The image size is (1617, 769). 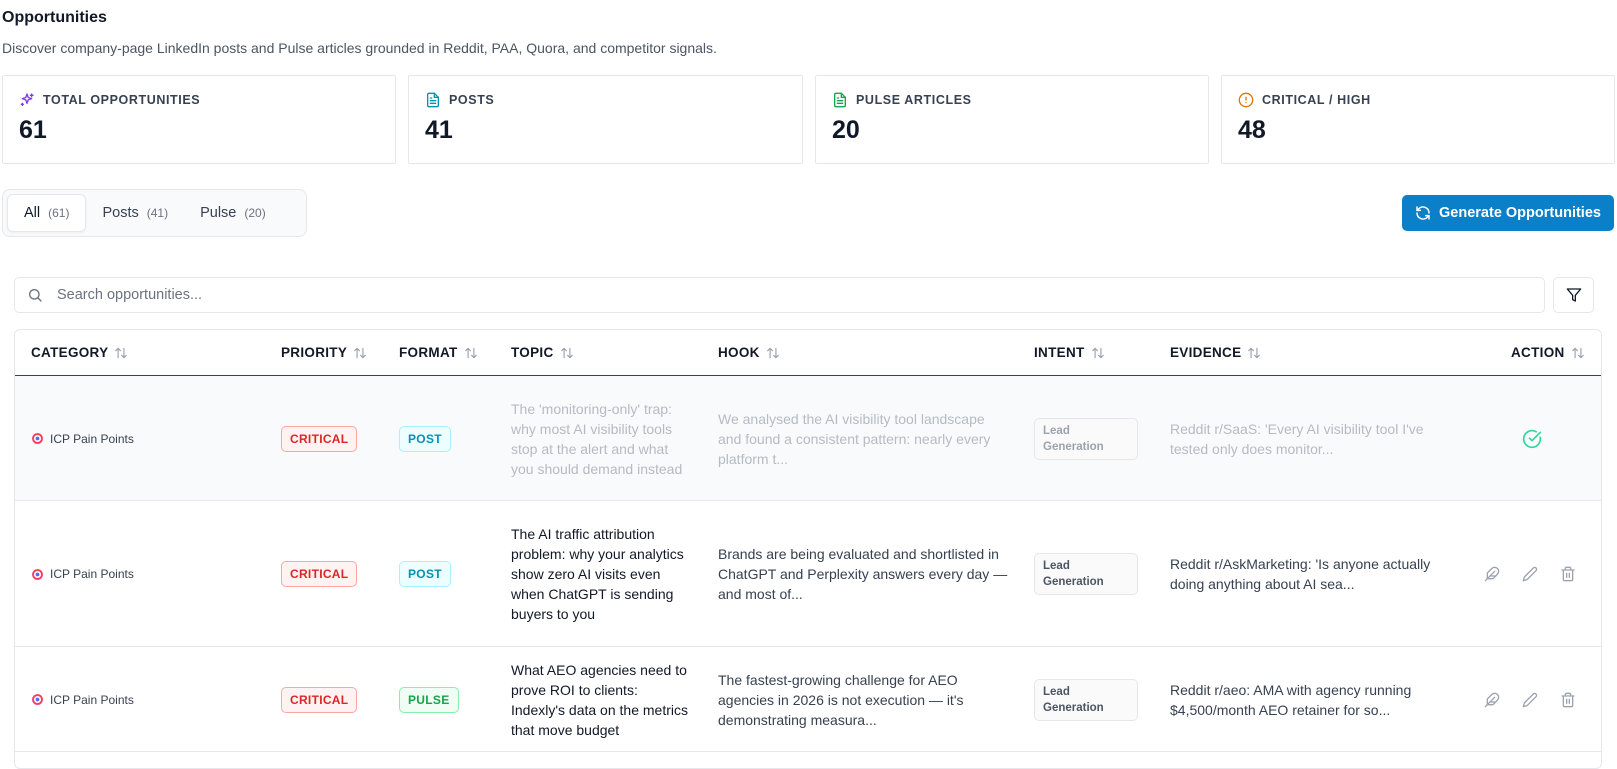 I want to click on filter-icon, so click(x=1573, y=295).